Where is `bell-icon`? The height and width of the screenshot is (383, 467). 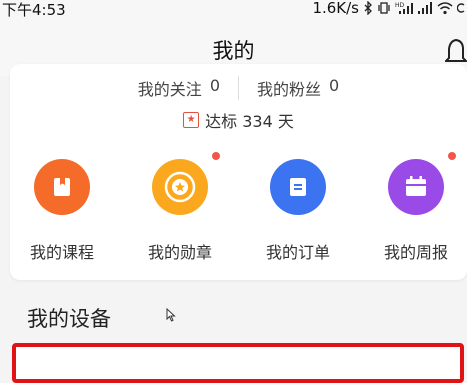
bell-icon is located at coordinates (456, 51).